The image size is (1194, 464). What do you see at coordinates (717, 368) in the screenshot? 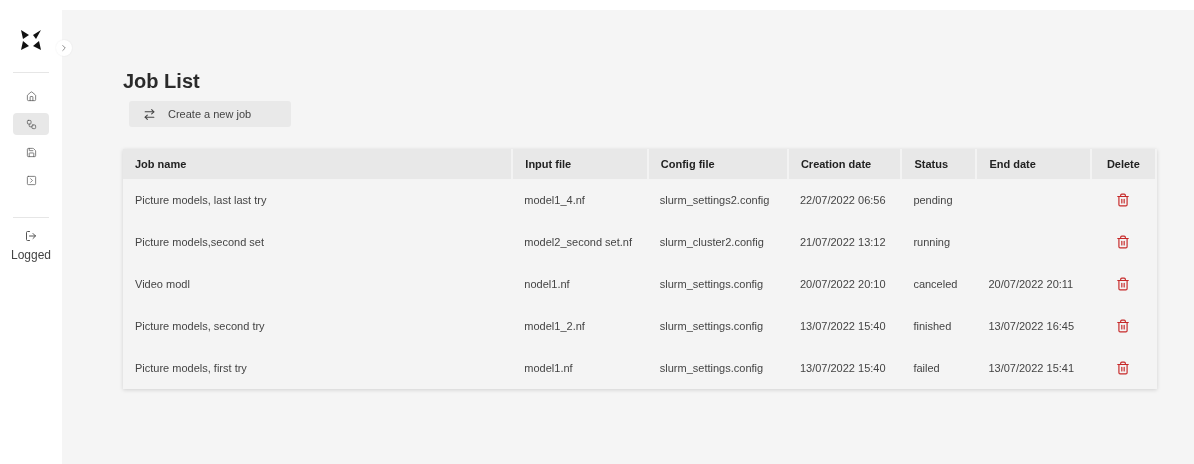
I see `table-cell: slurm_settings.config` at bounding box center [717, 368].